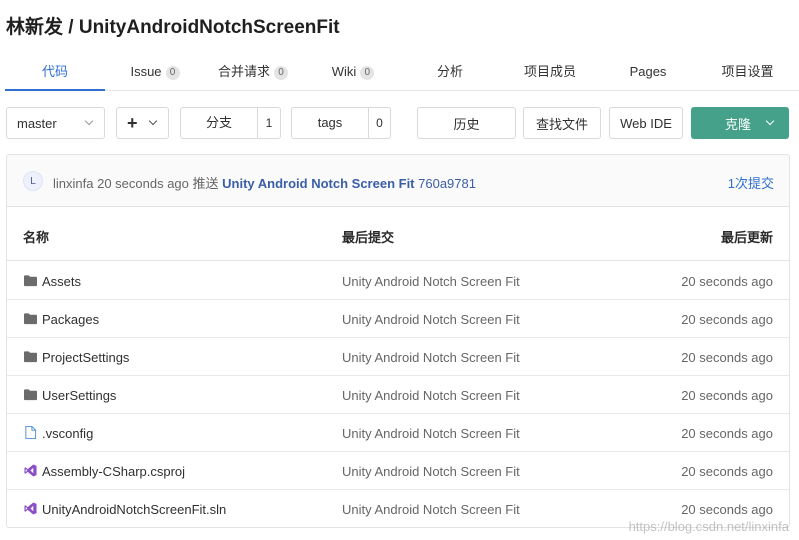 The width and height of the screenshot is (799, 540). What do you see at coordinates (209, 27) in the screenshot?
I see `repo-name: UnityAndroidNotchScreenFit` at bounding box center [209, 27].